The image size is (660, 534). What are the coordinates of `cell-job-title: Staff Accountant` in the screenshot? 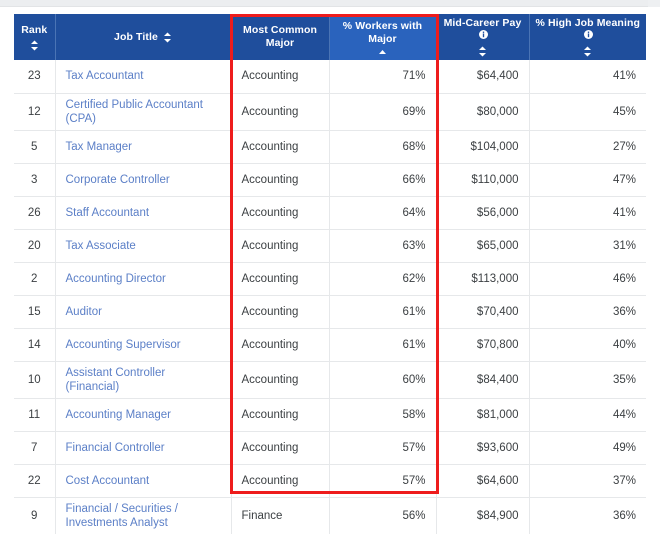 It's located at (143, 213).